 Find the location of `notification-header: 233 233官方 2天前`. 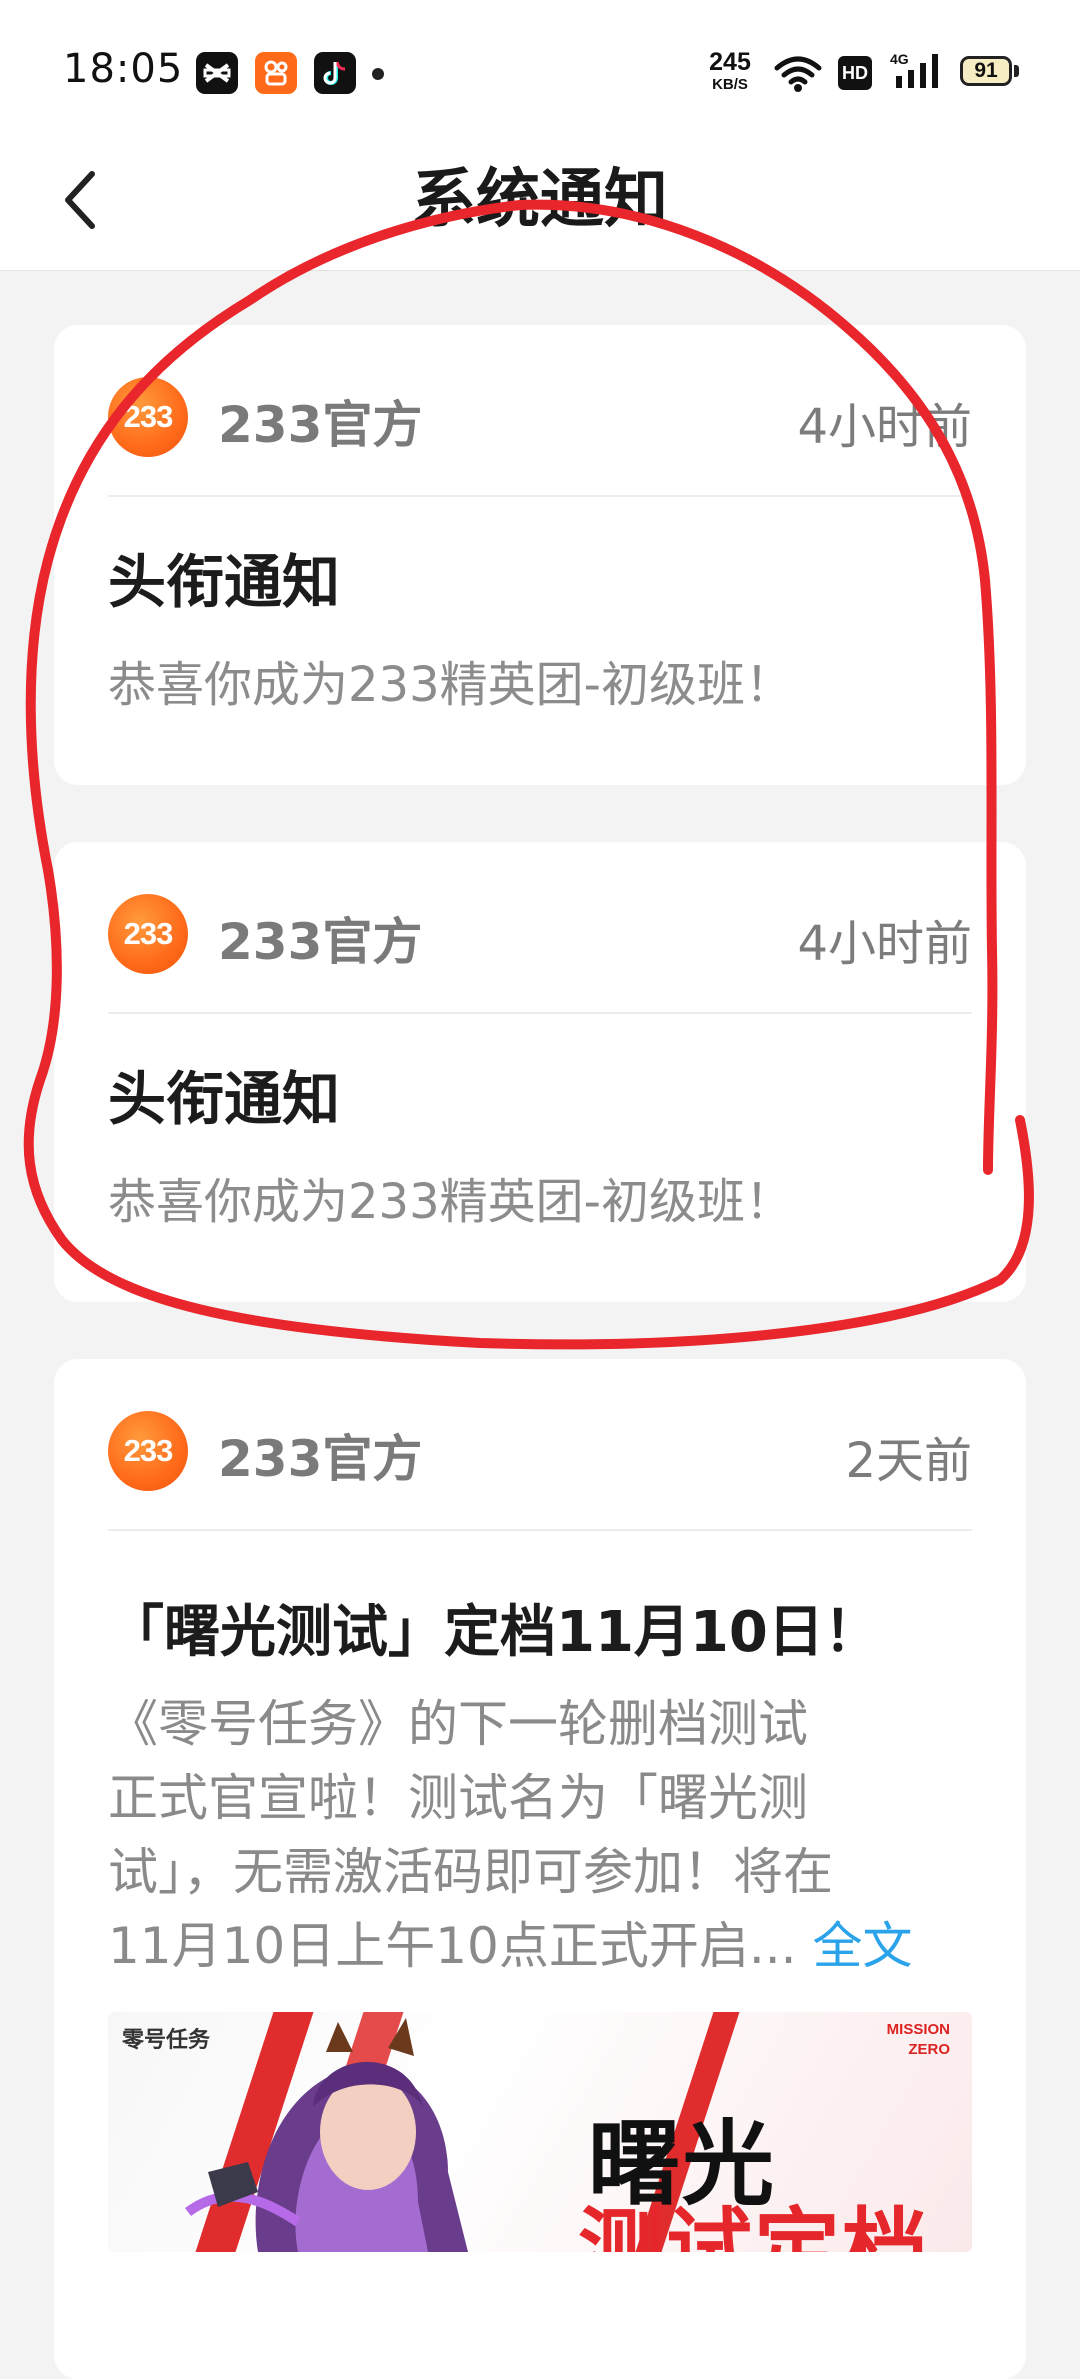

notification-header: 233 233官方 2天前 is located at coordinates (540, 1445).